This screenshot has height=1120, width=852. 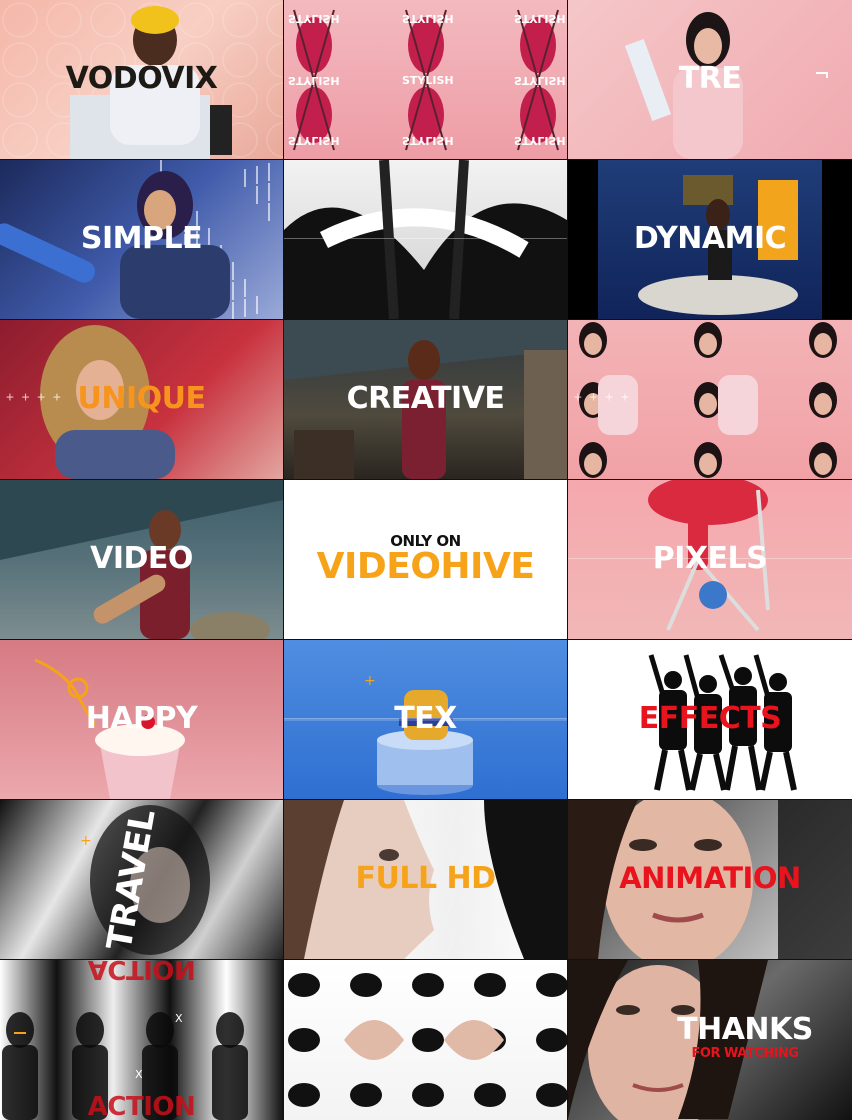 I want to click on thumbnail-tile: + TEX, so click(x=425, y=719).